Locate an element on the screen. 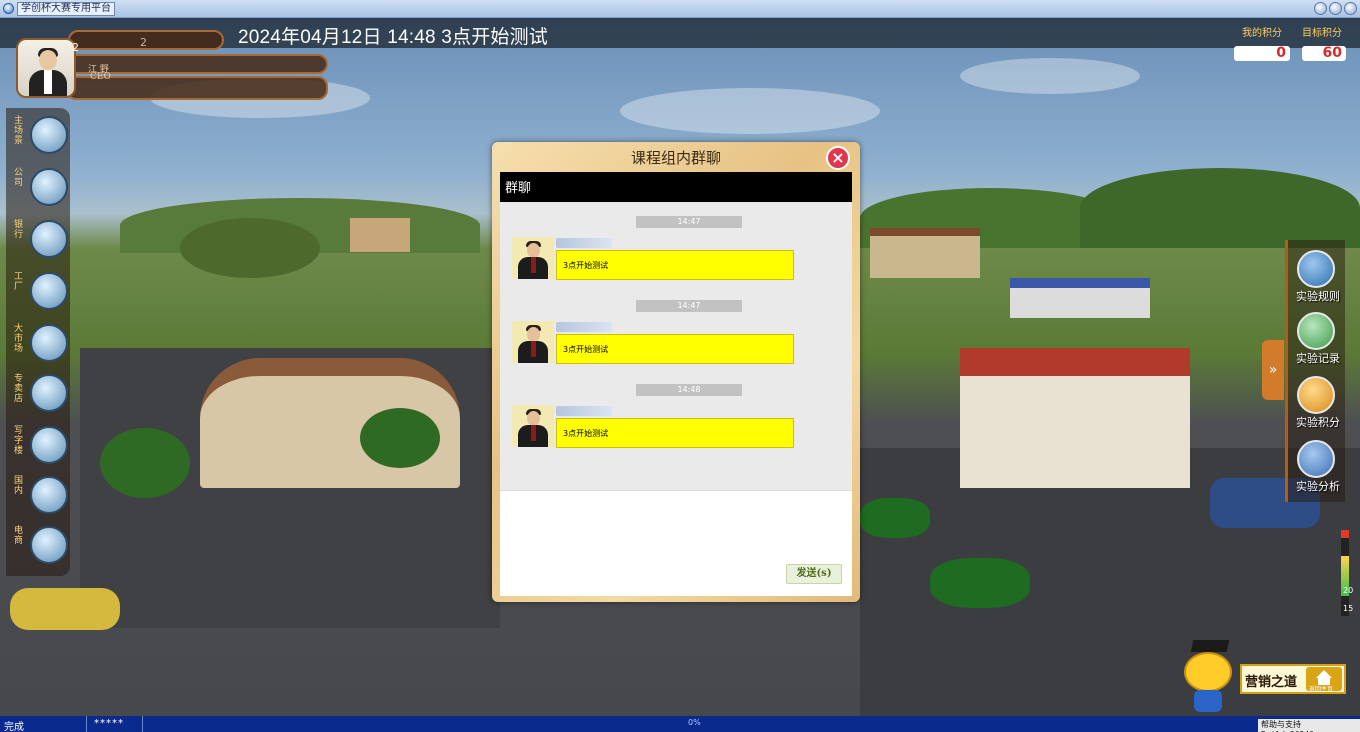 This screenshot has width=1360, height=732. analysis-icon is located at coordinates (1316, 459).